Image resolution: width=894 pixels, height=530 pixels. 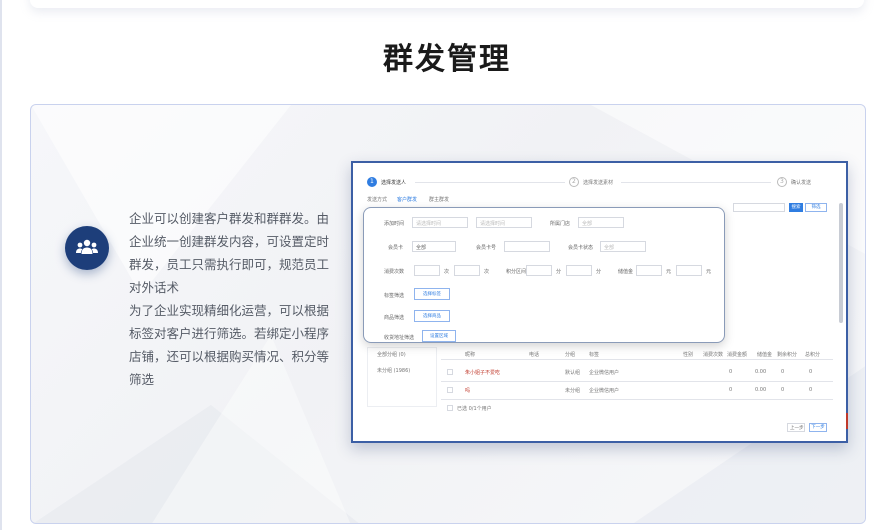 I want to click on scrollbar, so click(x=841, y=263).